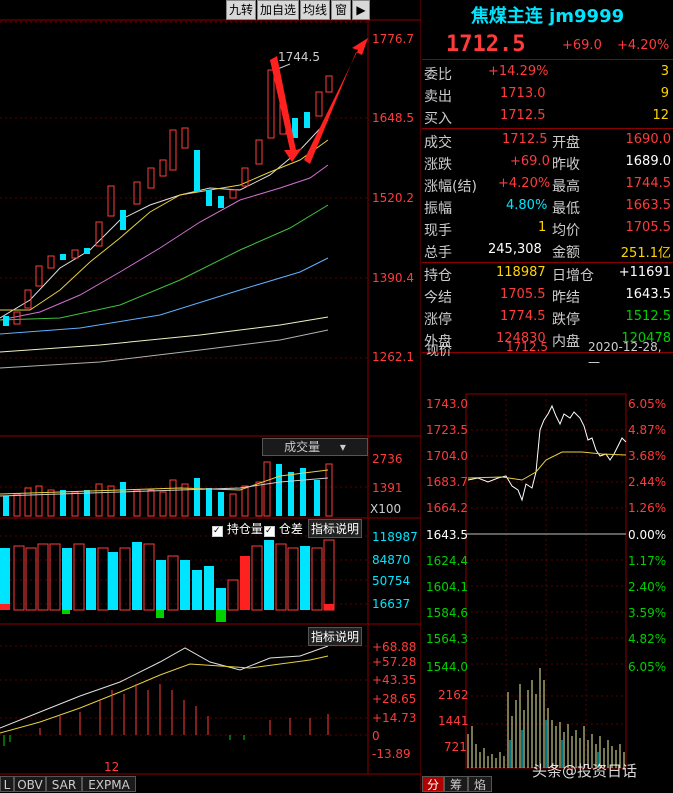 The height and width of the screenshot is (793, 673). What do you see at coordinates (109, 784) in the screenshot?
I see `tab-expma: EXPMA` at bounding box center [109, 784].